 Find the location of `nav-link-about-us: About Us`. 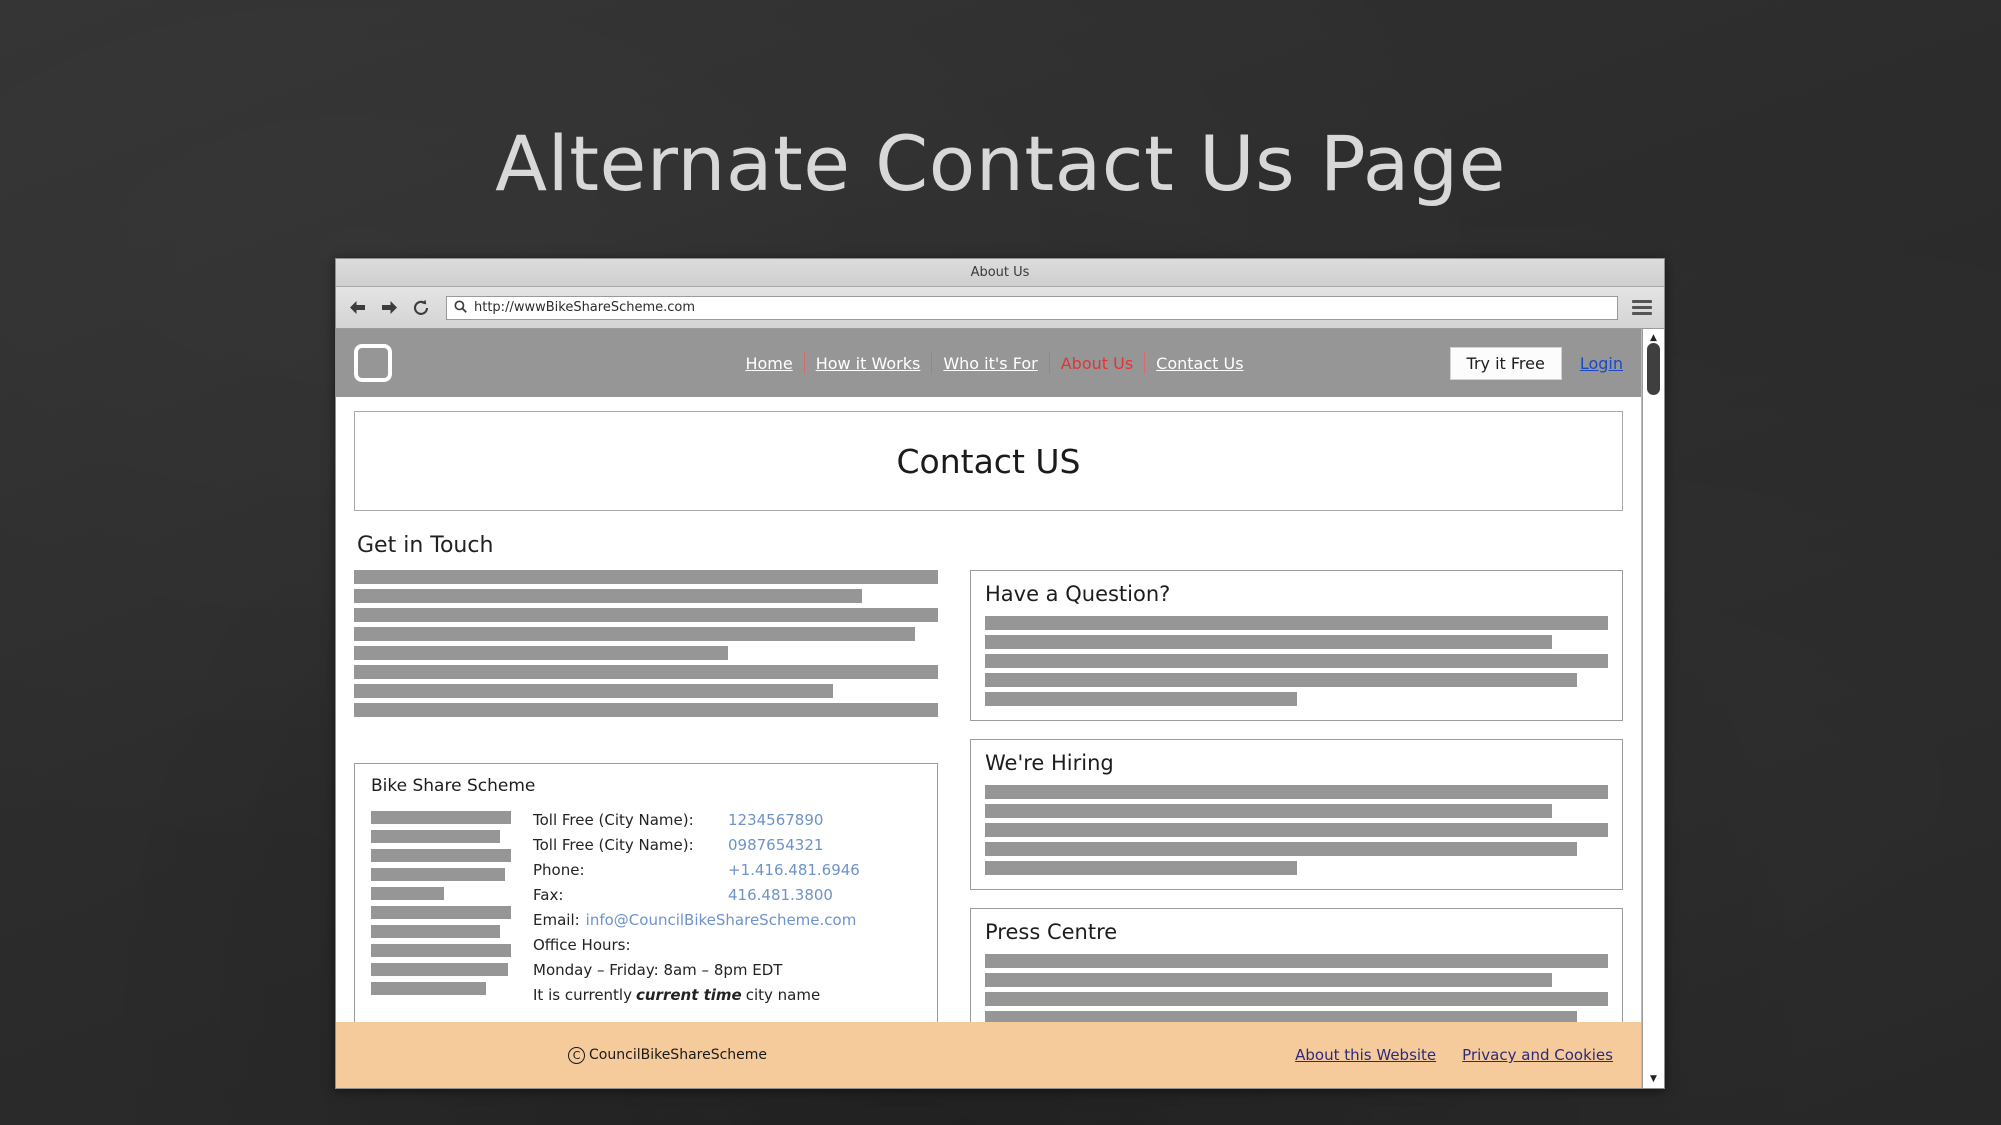

nav-link-about-us: About Us is located at coordinates (1097, 363).